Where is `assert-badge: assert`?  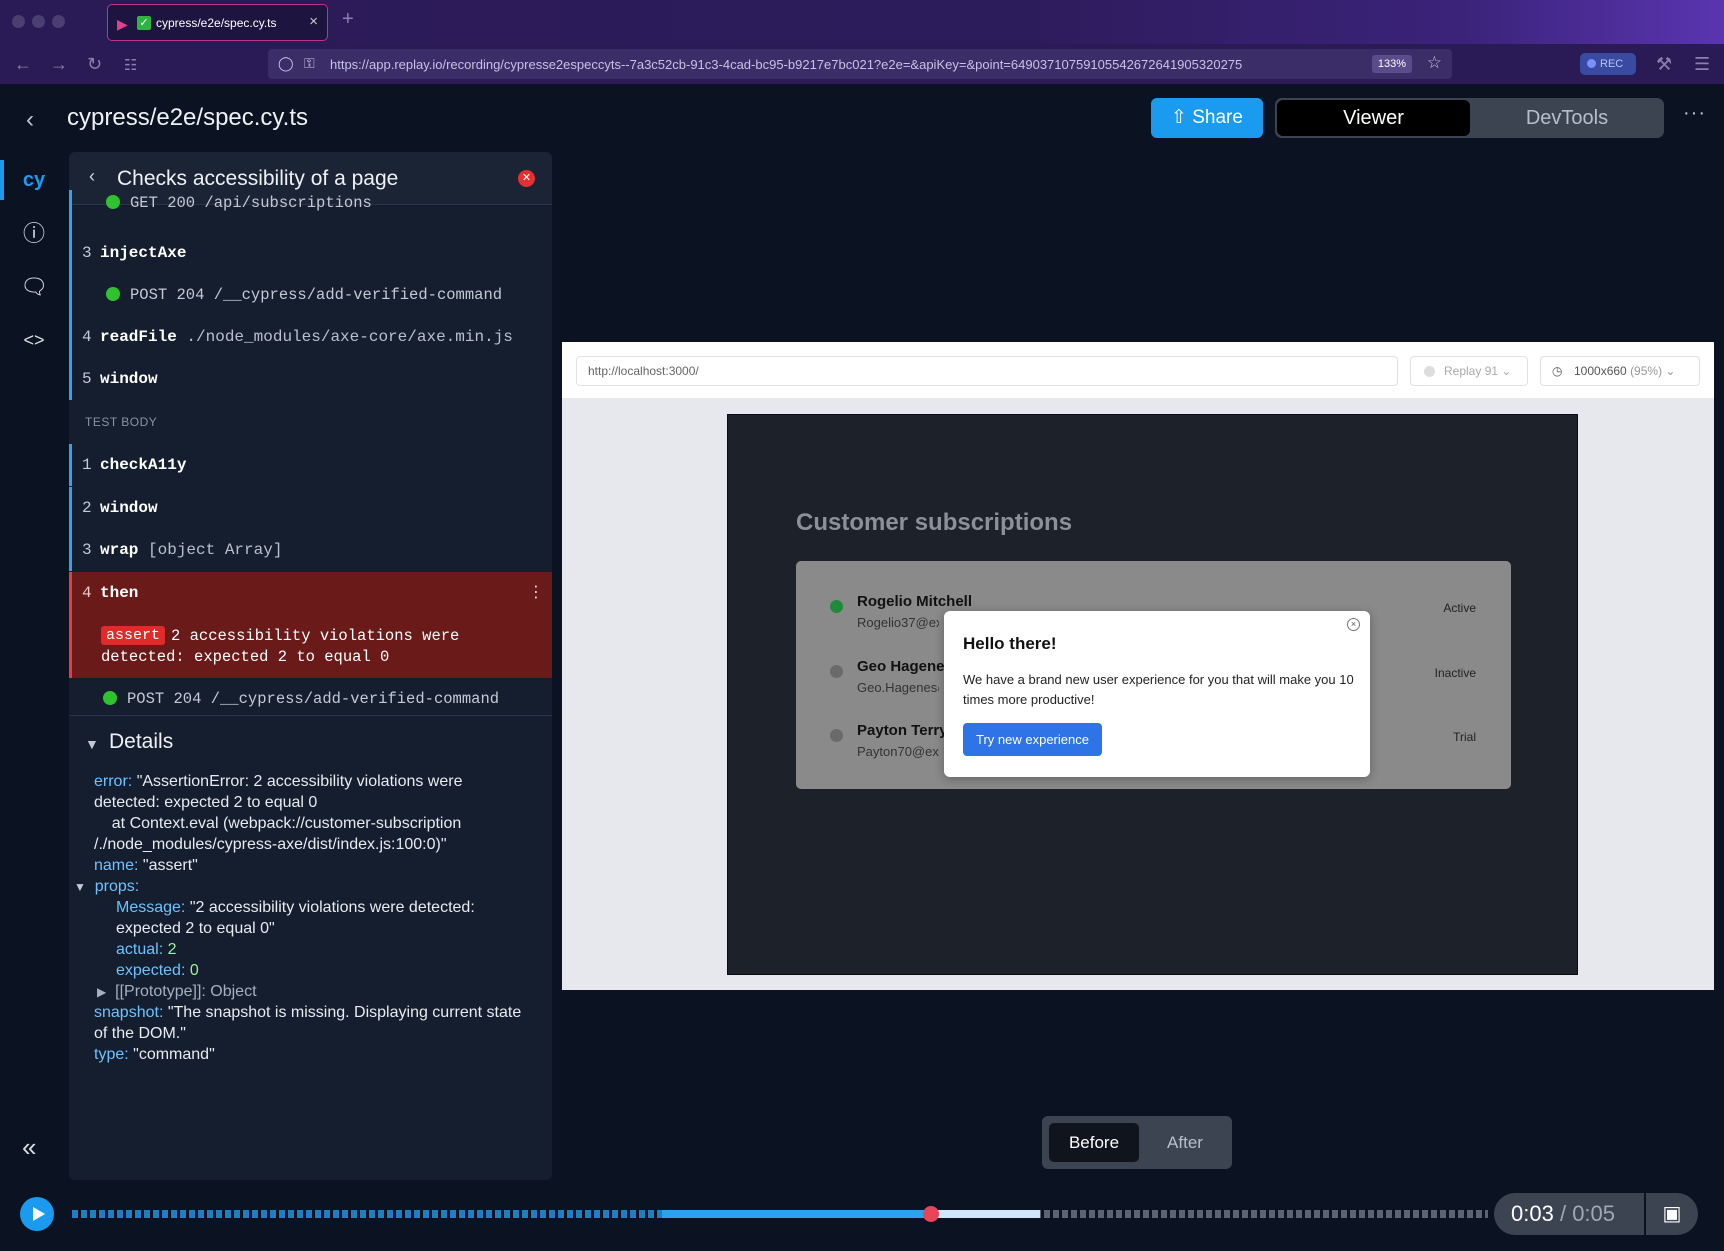
assert-badge: assert is located at coordinates (133, 635).